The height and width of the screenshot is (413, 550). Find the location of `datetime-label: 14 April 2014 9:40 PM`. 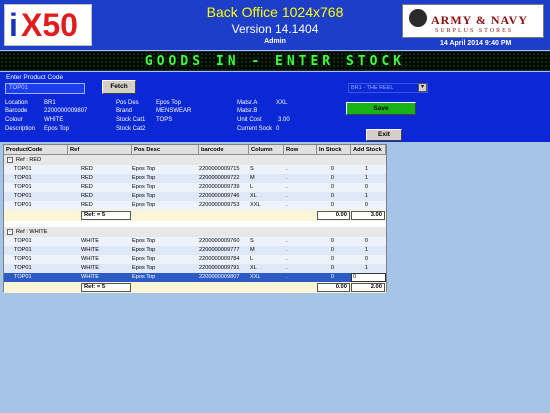

datetime-label: 14 April 2014 9:40 PM is located at coordinates (476, 43).